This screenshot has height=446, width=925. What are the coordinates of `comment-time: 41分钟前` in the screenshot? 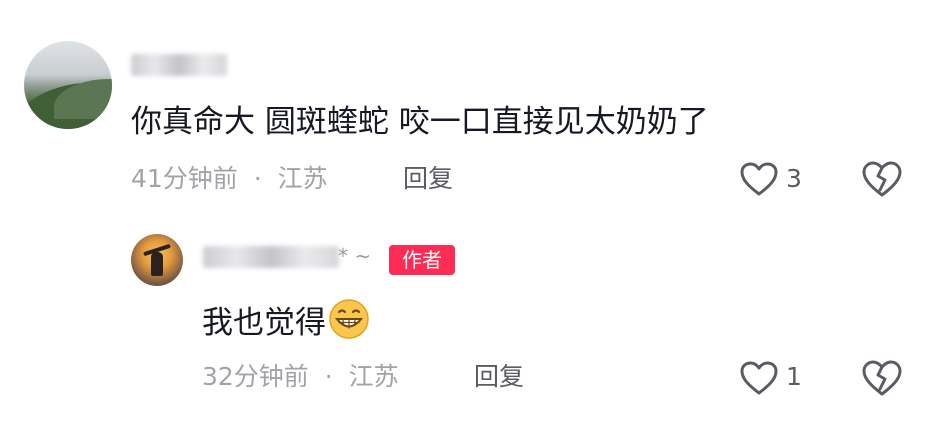 It's located at (184, 178).